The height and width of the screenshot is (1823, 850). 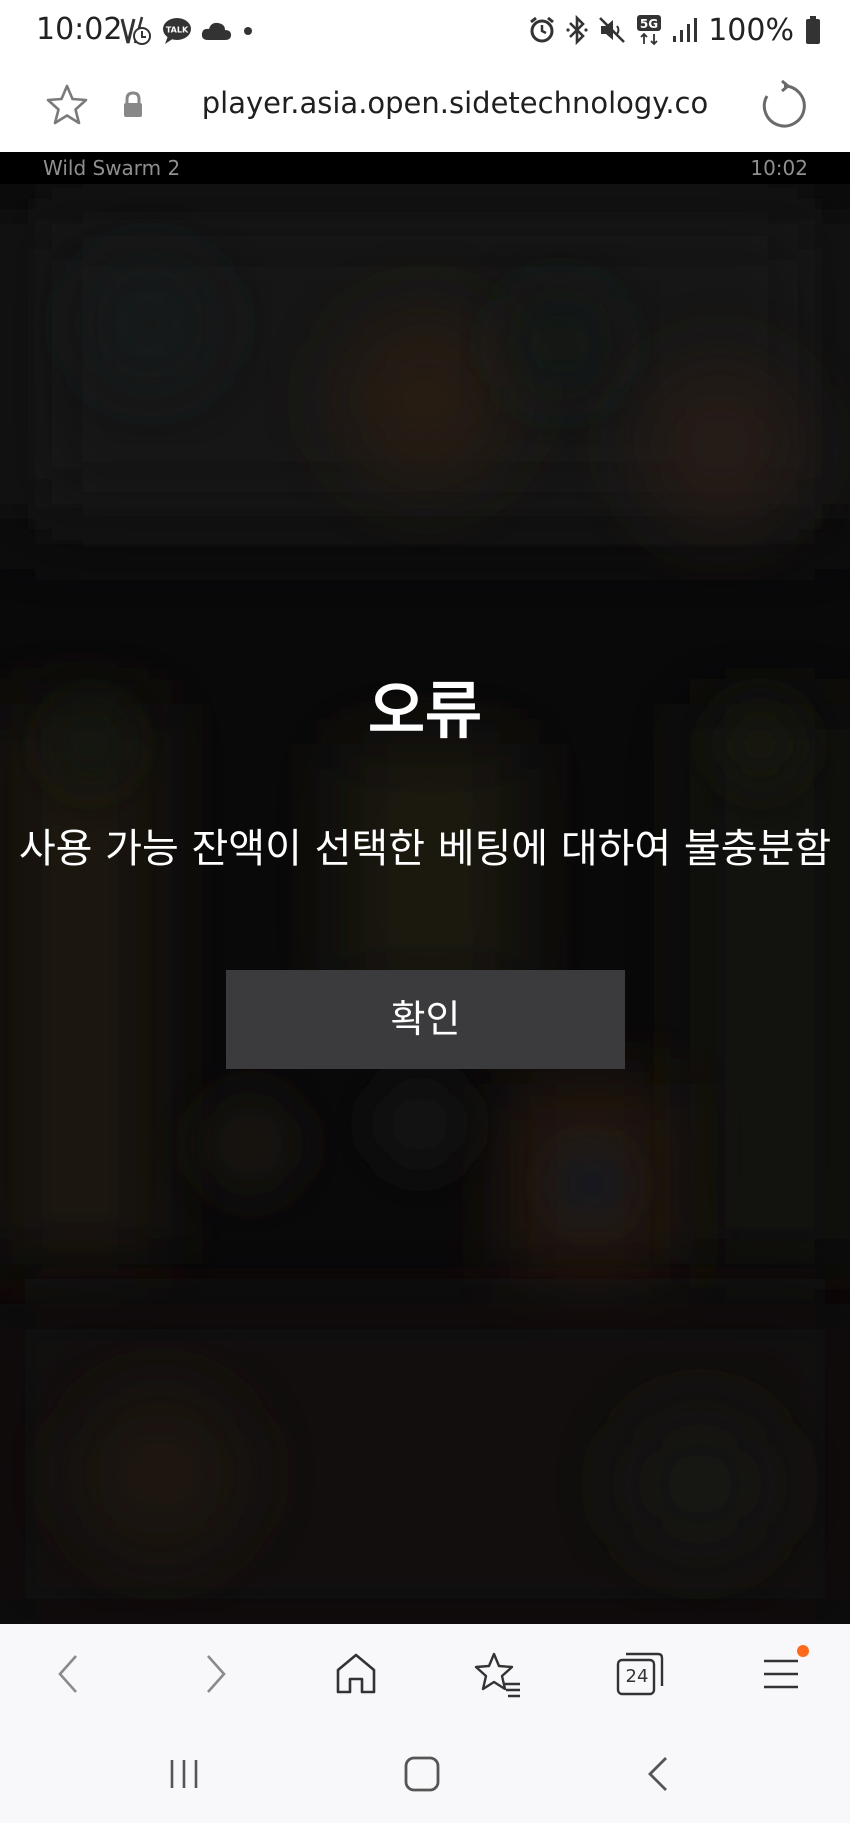 I want to click on back-icon, so click(x=70, y=1674).